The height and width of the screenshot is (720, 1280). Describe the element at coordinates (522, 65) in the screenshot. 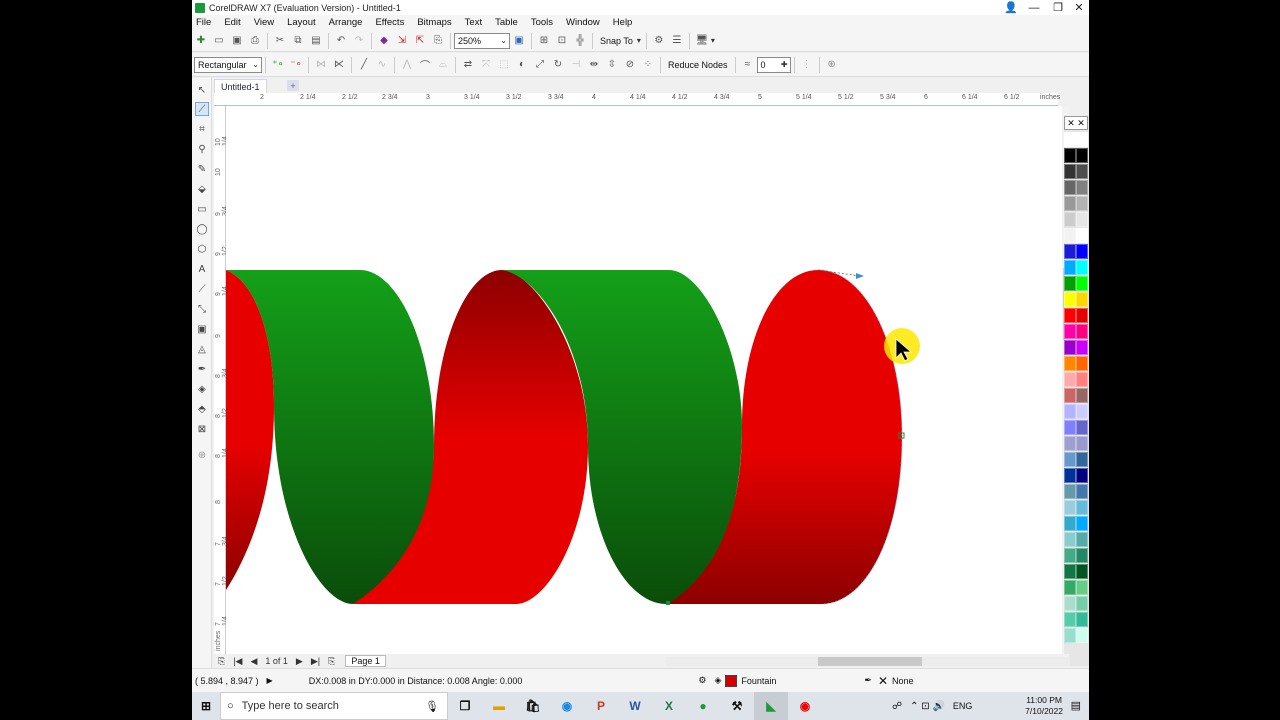

I see `close-curve-icon: ◐` at that location.